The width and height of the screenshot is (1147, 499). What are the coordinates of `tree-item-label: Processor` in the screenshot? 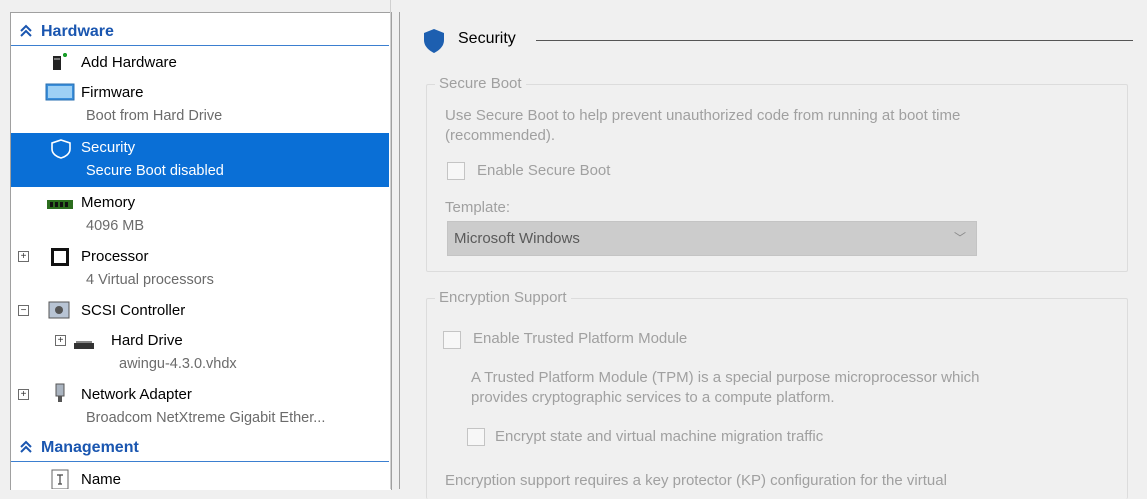 It's located at (115, 256).